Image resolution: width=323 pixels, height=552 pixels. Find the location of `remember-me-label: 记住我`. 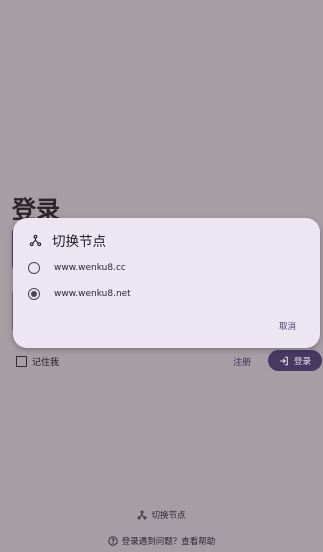

remember-me-label: 记住我 is located at coordinates (46, 363).